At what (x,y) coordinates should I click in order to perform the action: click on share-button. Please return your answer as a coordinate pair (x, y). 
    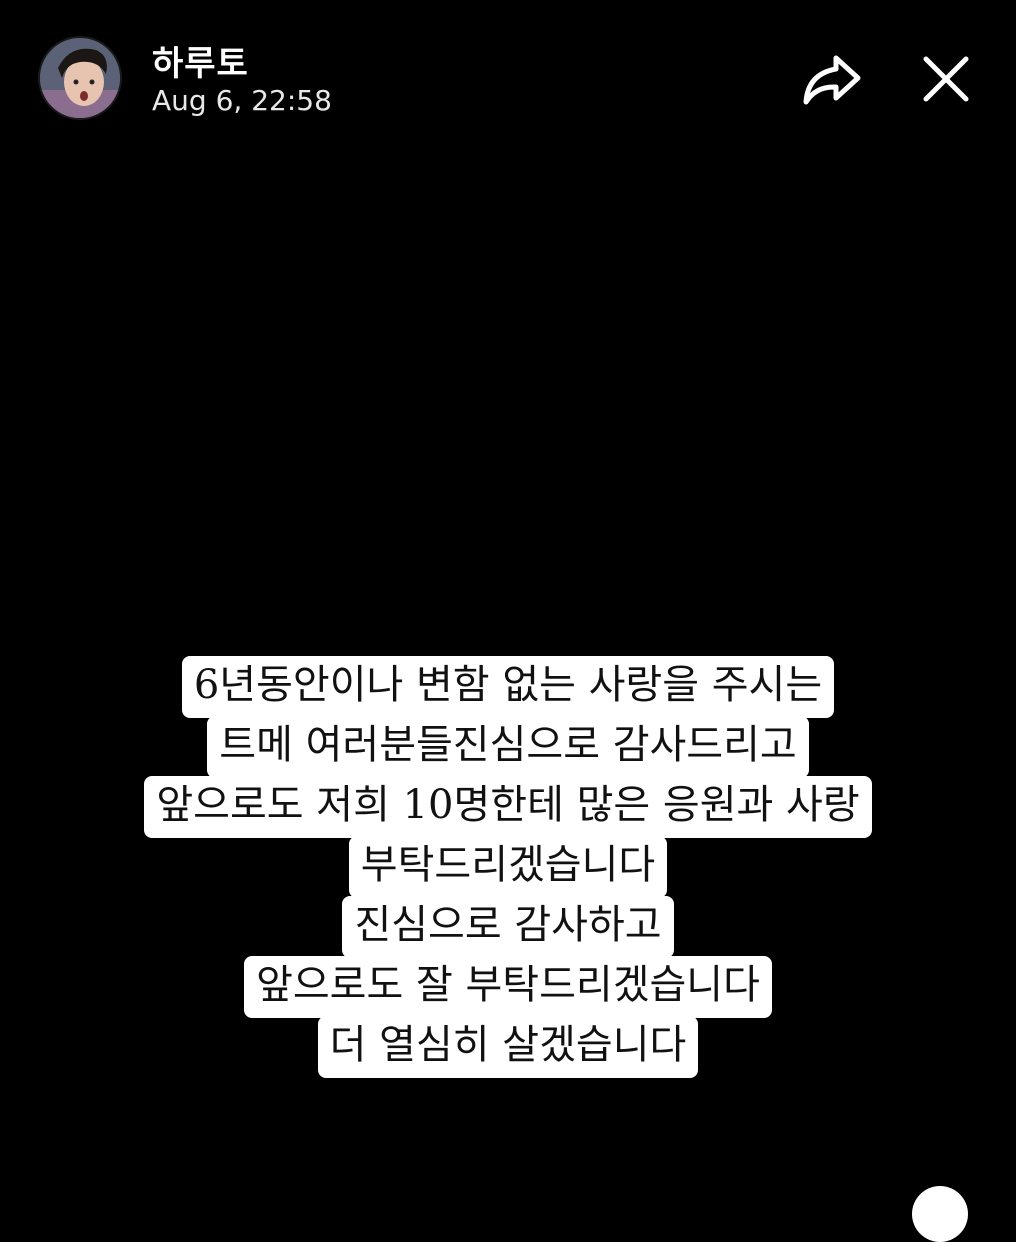
    Looking at the image, I should click on (832, 80).